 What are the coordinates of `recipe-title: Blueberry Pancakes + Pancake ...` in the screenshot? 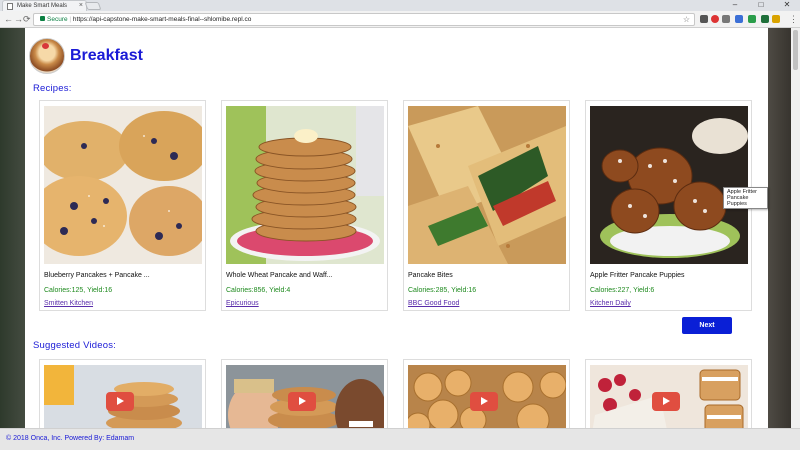 It's located at (97, 275).